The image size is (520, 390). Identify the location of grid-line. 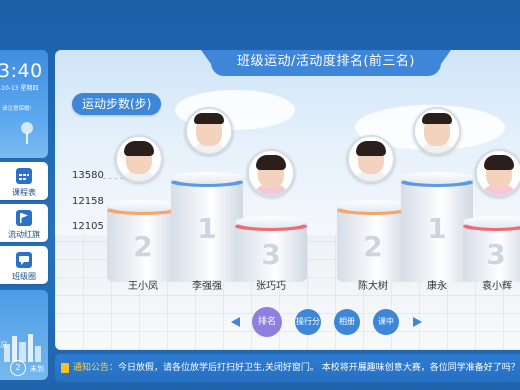
(113, 178).